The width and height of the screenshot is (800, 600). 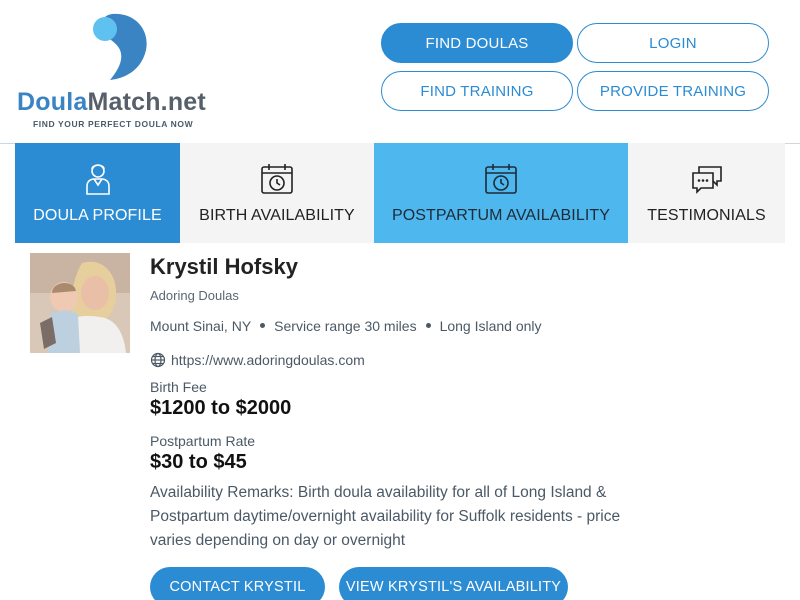 What do you see at coordinates (146, 102) in the screenshot?
I see `logo-name-part2: Match.net` at bounding box center [146, 102].